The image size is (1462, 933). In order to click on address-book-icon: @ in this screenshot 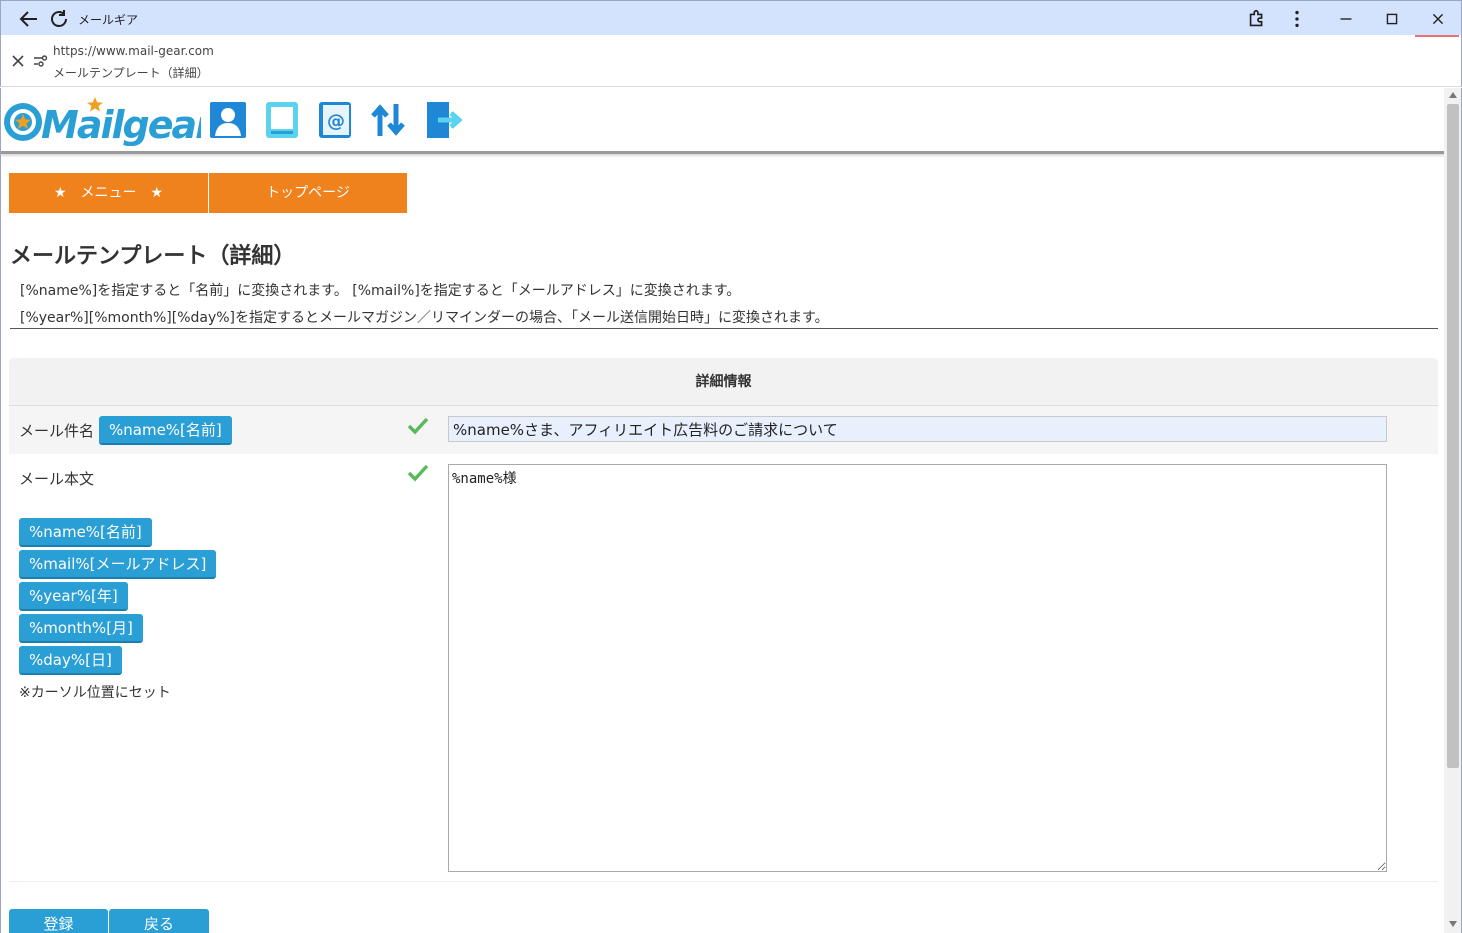, I will do `click(335, 120)`.